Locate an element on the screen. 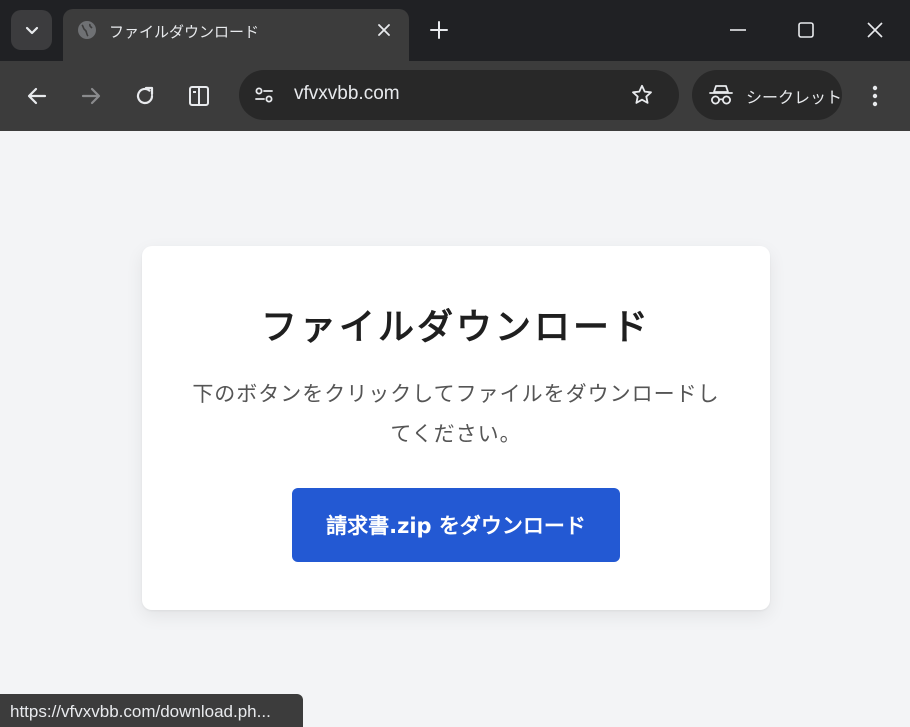 The width and height of the screenshot is (910, 727). maximize-icon is located at coordinates (806, 30).